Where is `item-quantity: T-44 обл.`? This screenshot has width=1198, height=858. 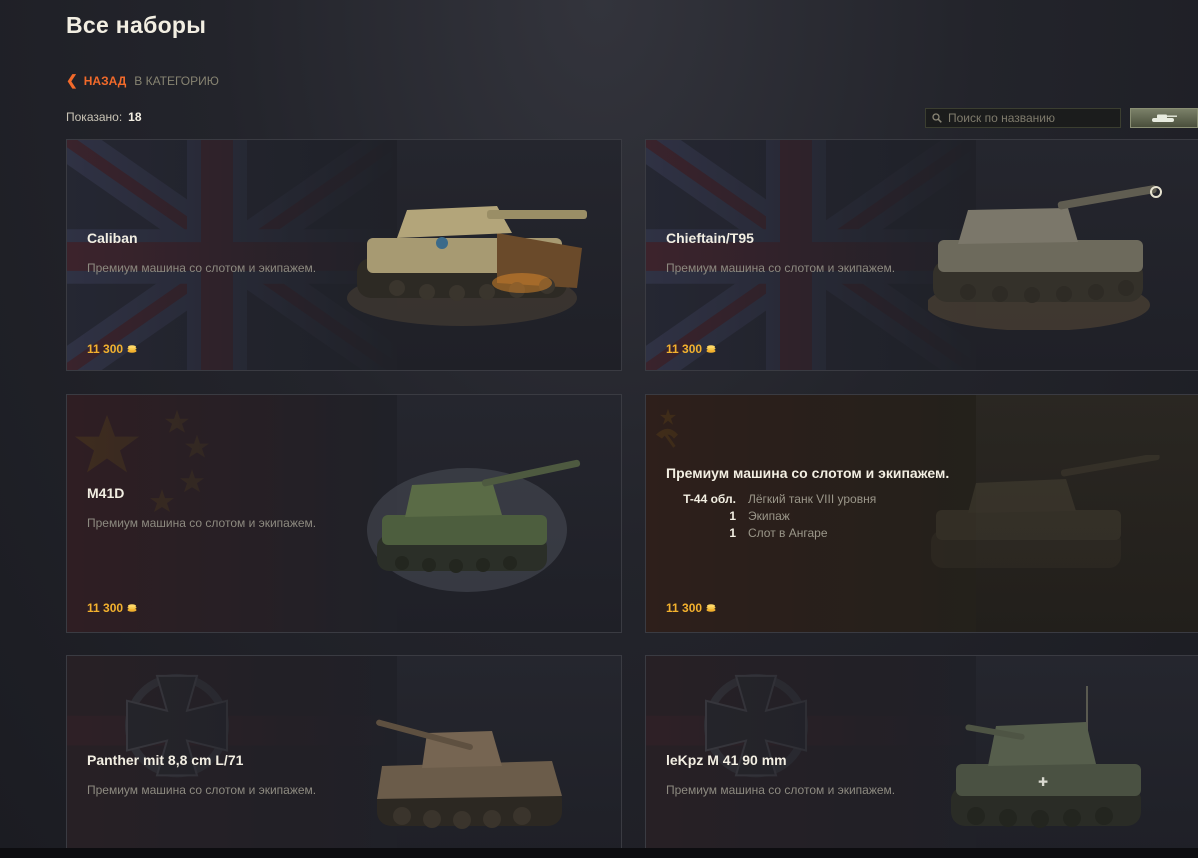
item-quantity: T-44 обл. is located at coordinates (709, 498).